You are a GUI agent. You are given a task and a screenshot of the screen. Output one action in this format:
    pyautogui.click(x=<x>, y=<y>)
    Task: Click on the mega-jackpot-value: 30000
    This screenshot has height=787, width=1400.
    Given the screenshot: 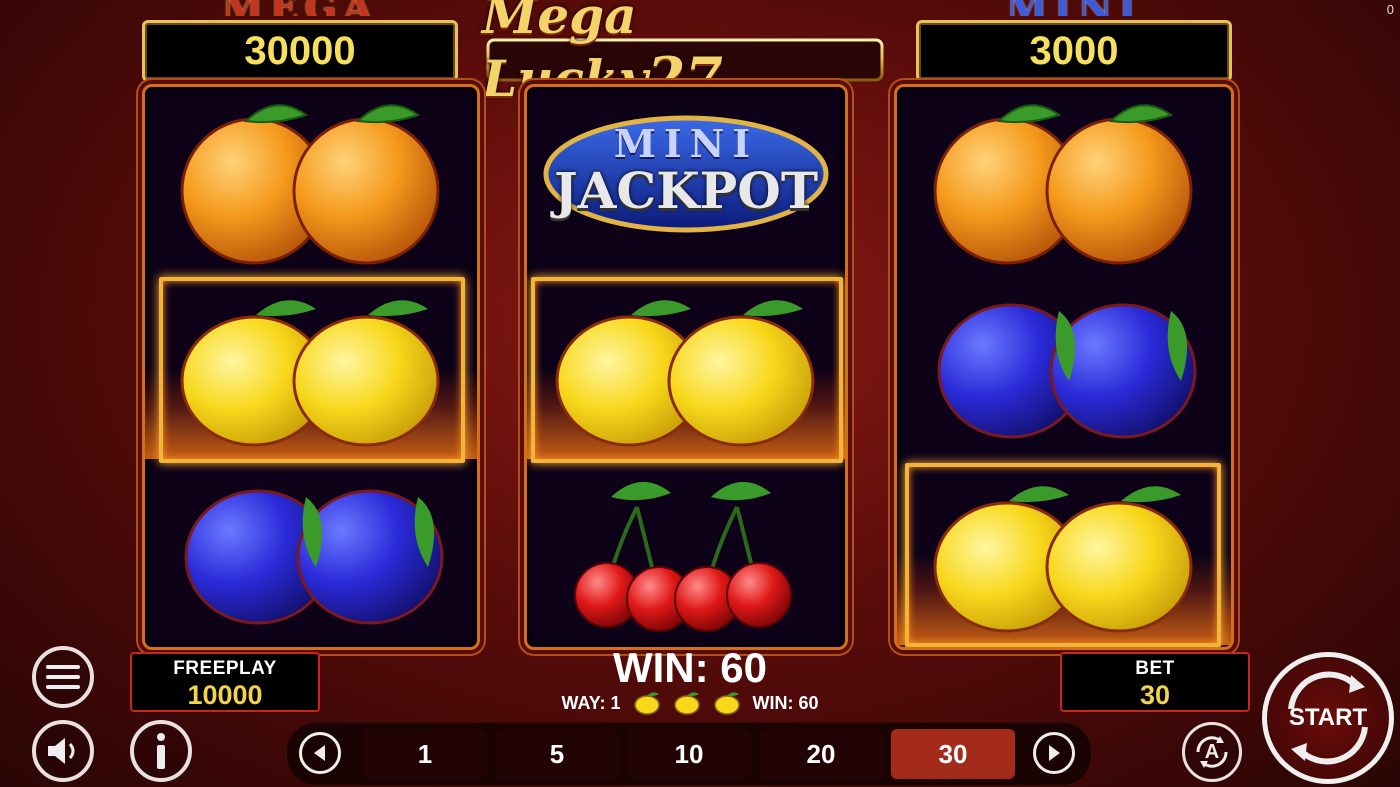 What is the action you would take?
    pyautogui.click(x=300, y=51)
    